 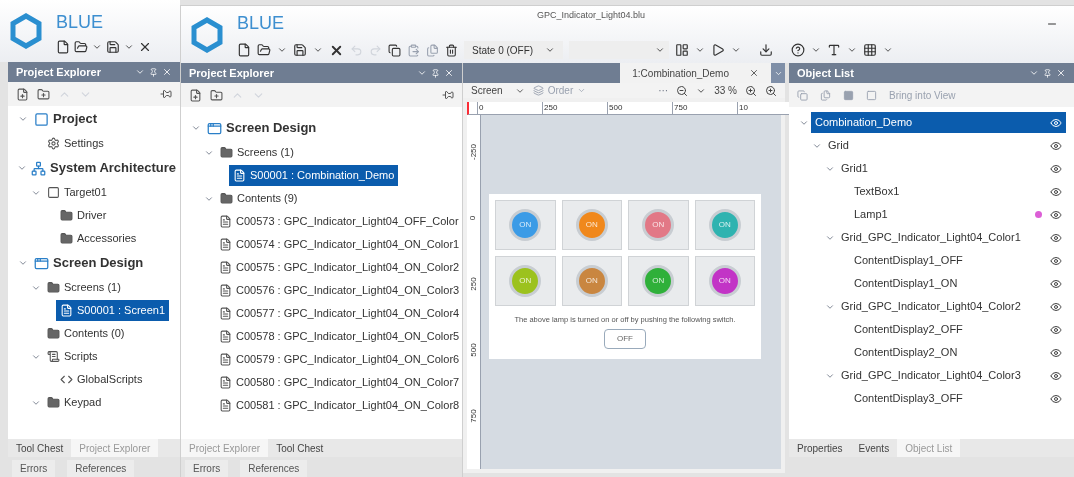 What do you see at coordinates (432, 50) in the screenshot?
I see `duplicate-icon` at bounding box center [432, 50].